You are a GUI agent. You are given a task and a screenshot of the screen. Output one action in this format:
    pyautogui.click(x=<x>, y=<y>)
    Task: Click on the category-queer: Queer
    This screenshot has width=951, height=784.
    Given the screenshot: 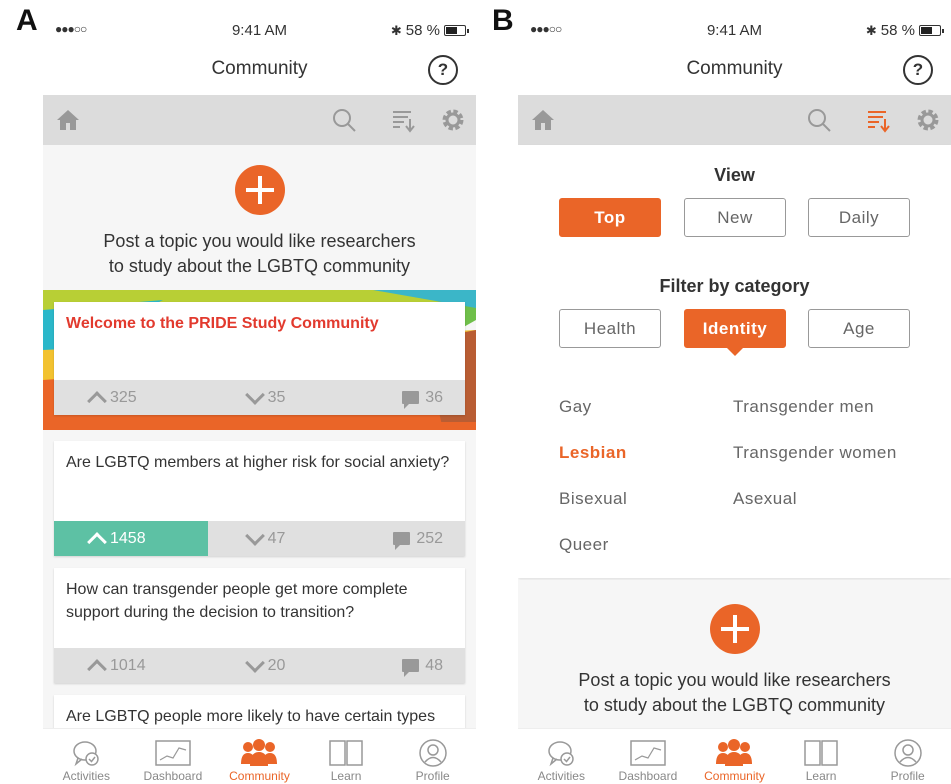 What is the action you would take?
    pyautogui.click(x=584, y=545)
    